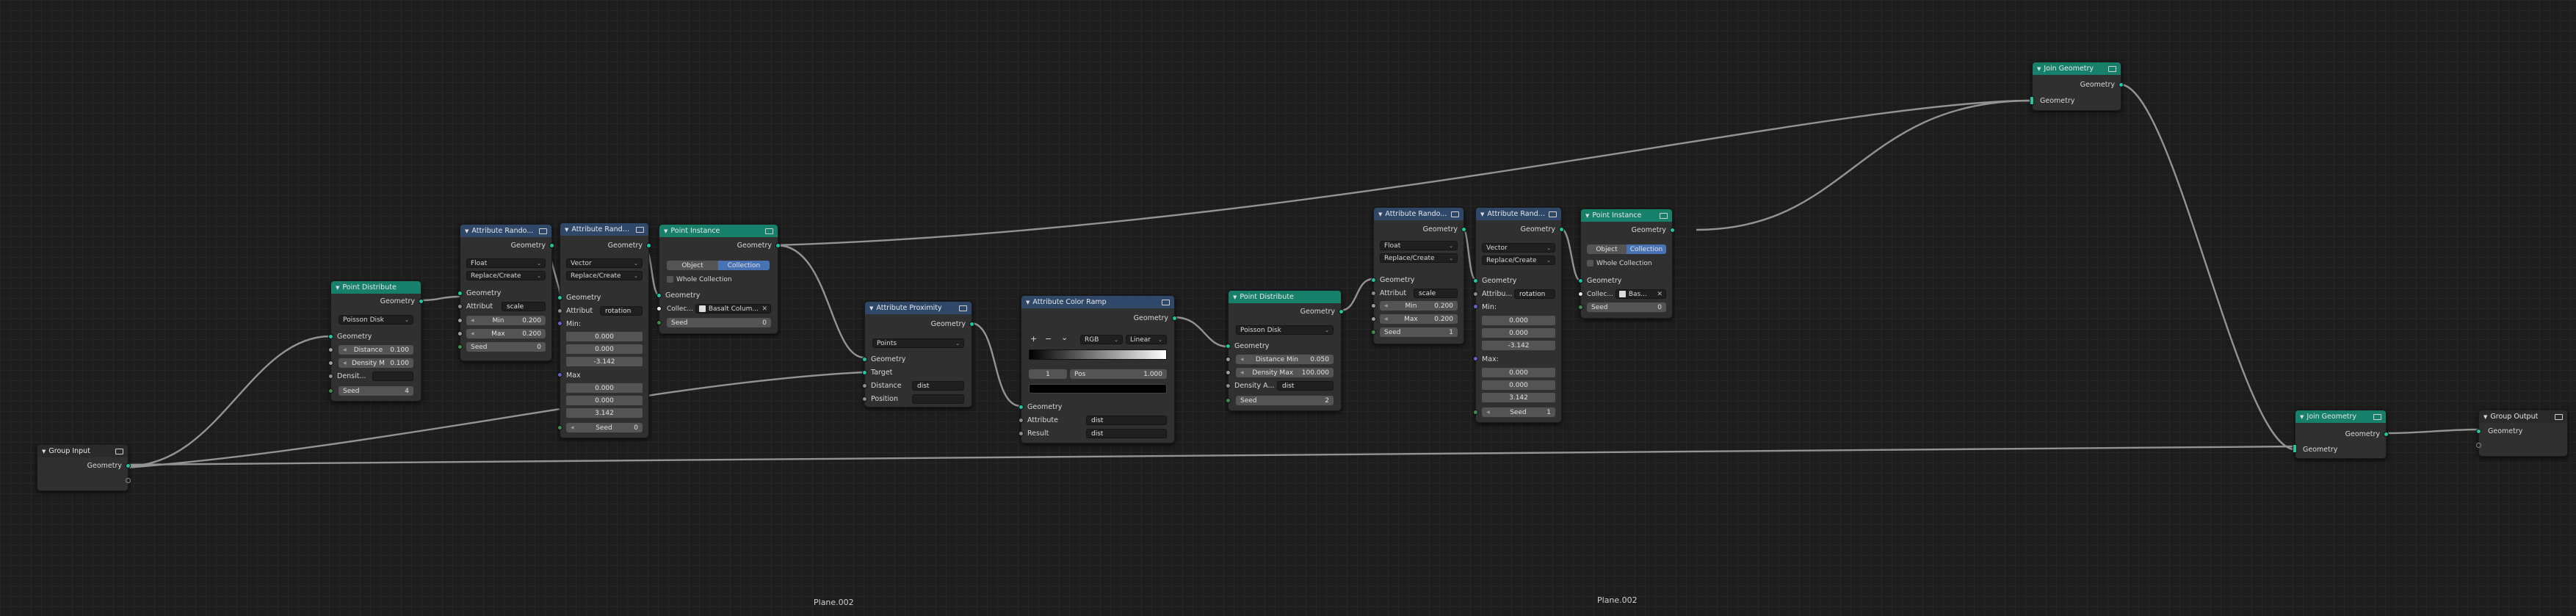  What do you see at coordinates (719, 322) in the screenshot?
I see `seed-field: Seed 0` at bounding box center [719, 322].